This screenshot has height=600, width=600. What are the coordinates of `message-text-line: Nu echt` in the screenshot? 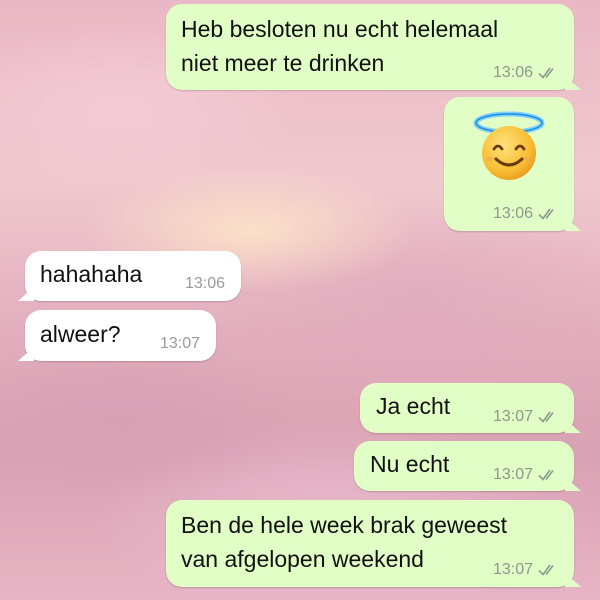 It's located at (410, 464).